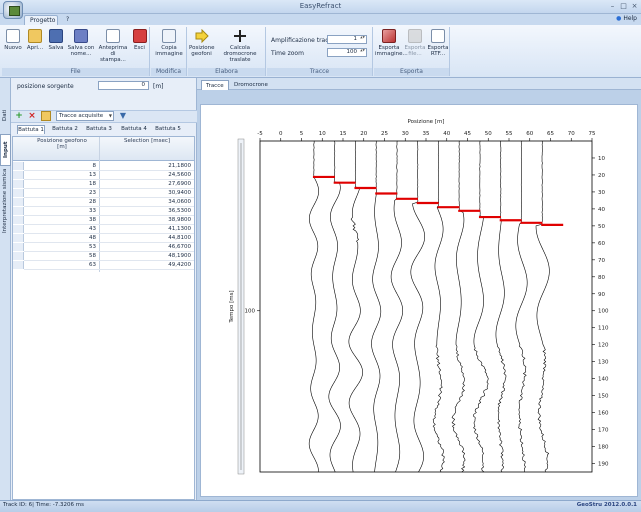 The width and height of the screenshot is (641, 512). What do you see at coordinates (215, 85) in the screenshot?
I see `tab-tracce: Tracce` at bounding box center [215, 85].